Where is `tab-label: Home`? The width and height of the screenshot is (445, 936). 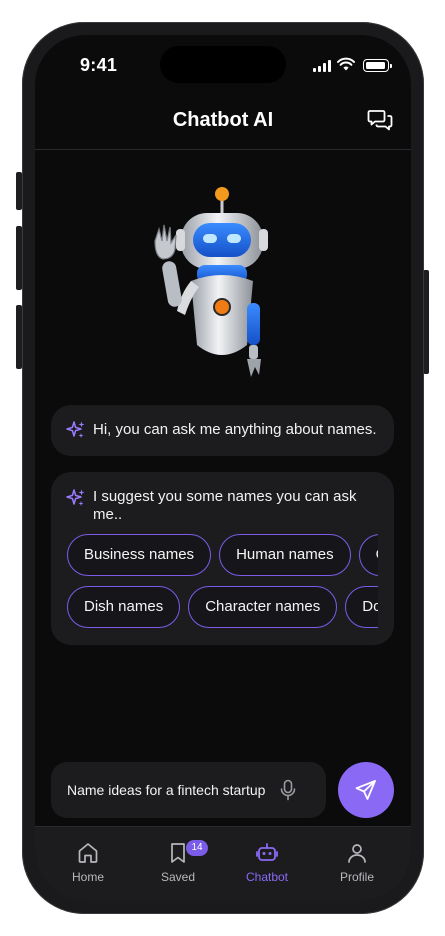 tab-label: Home is located at coordinates (87, 877).